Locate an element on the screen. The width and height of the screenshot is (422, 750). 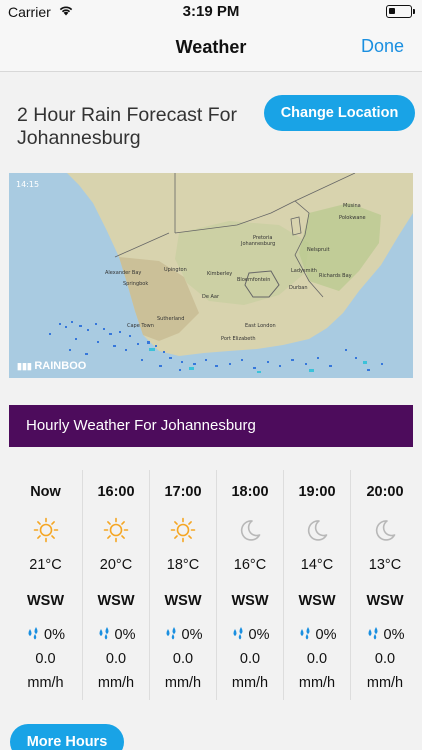
hour-label: 17:00 is located at coordinates (183, 492).